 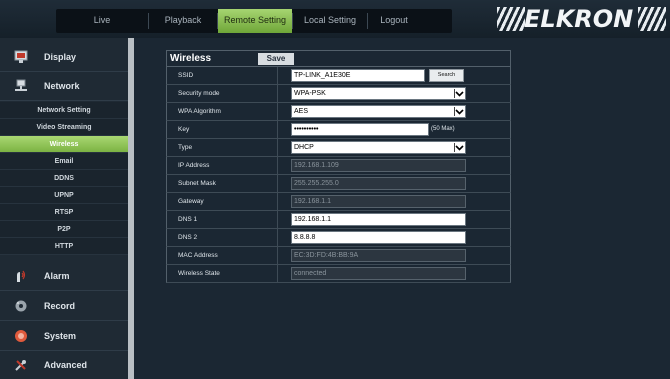 I want to click on gateway-row: Gateway 192.168.1.1, so click(x=338, y=202).